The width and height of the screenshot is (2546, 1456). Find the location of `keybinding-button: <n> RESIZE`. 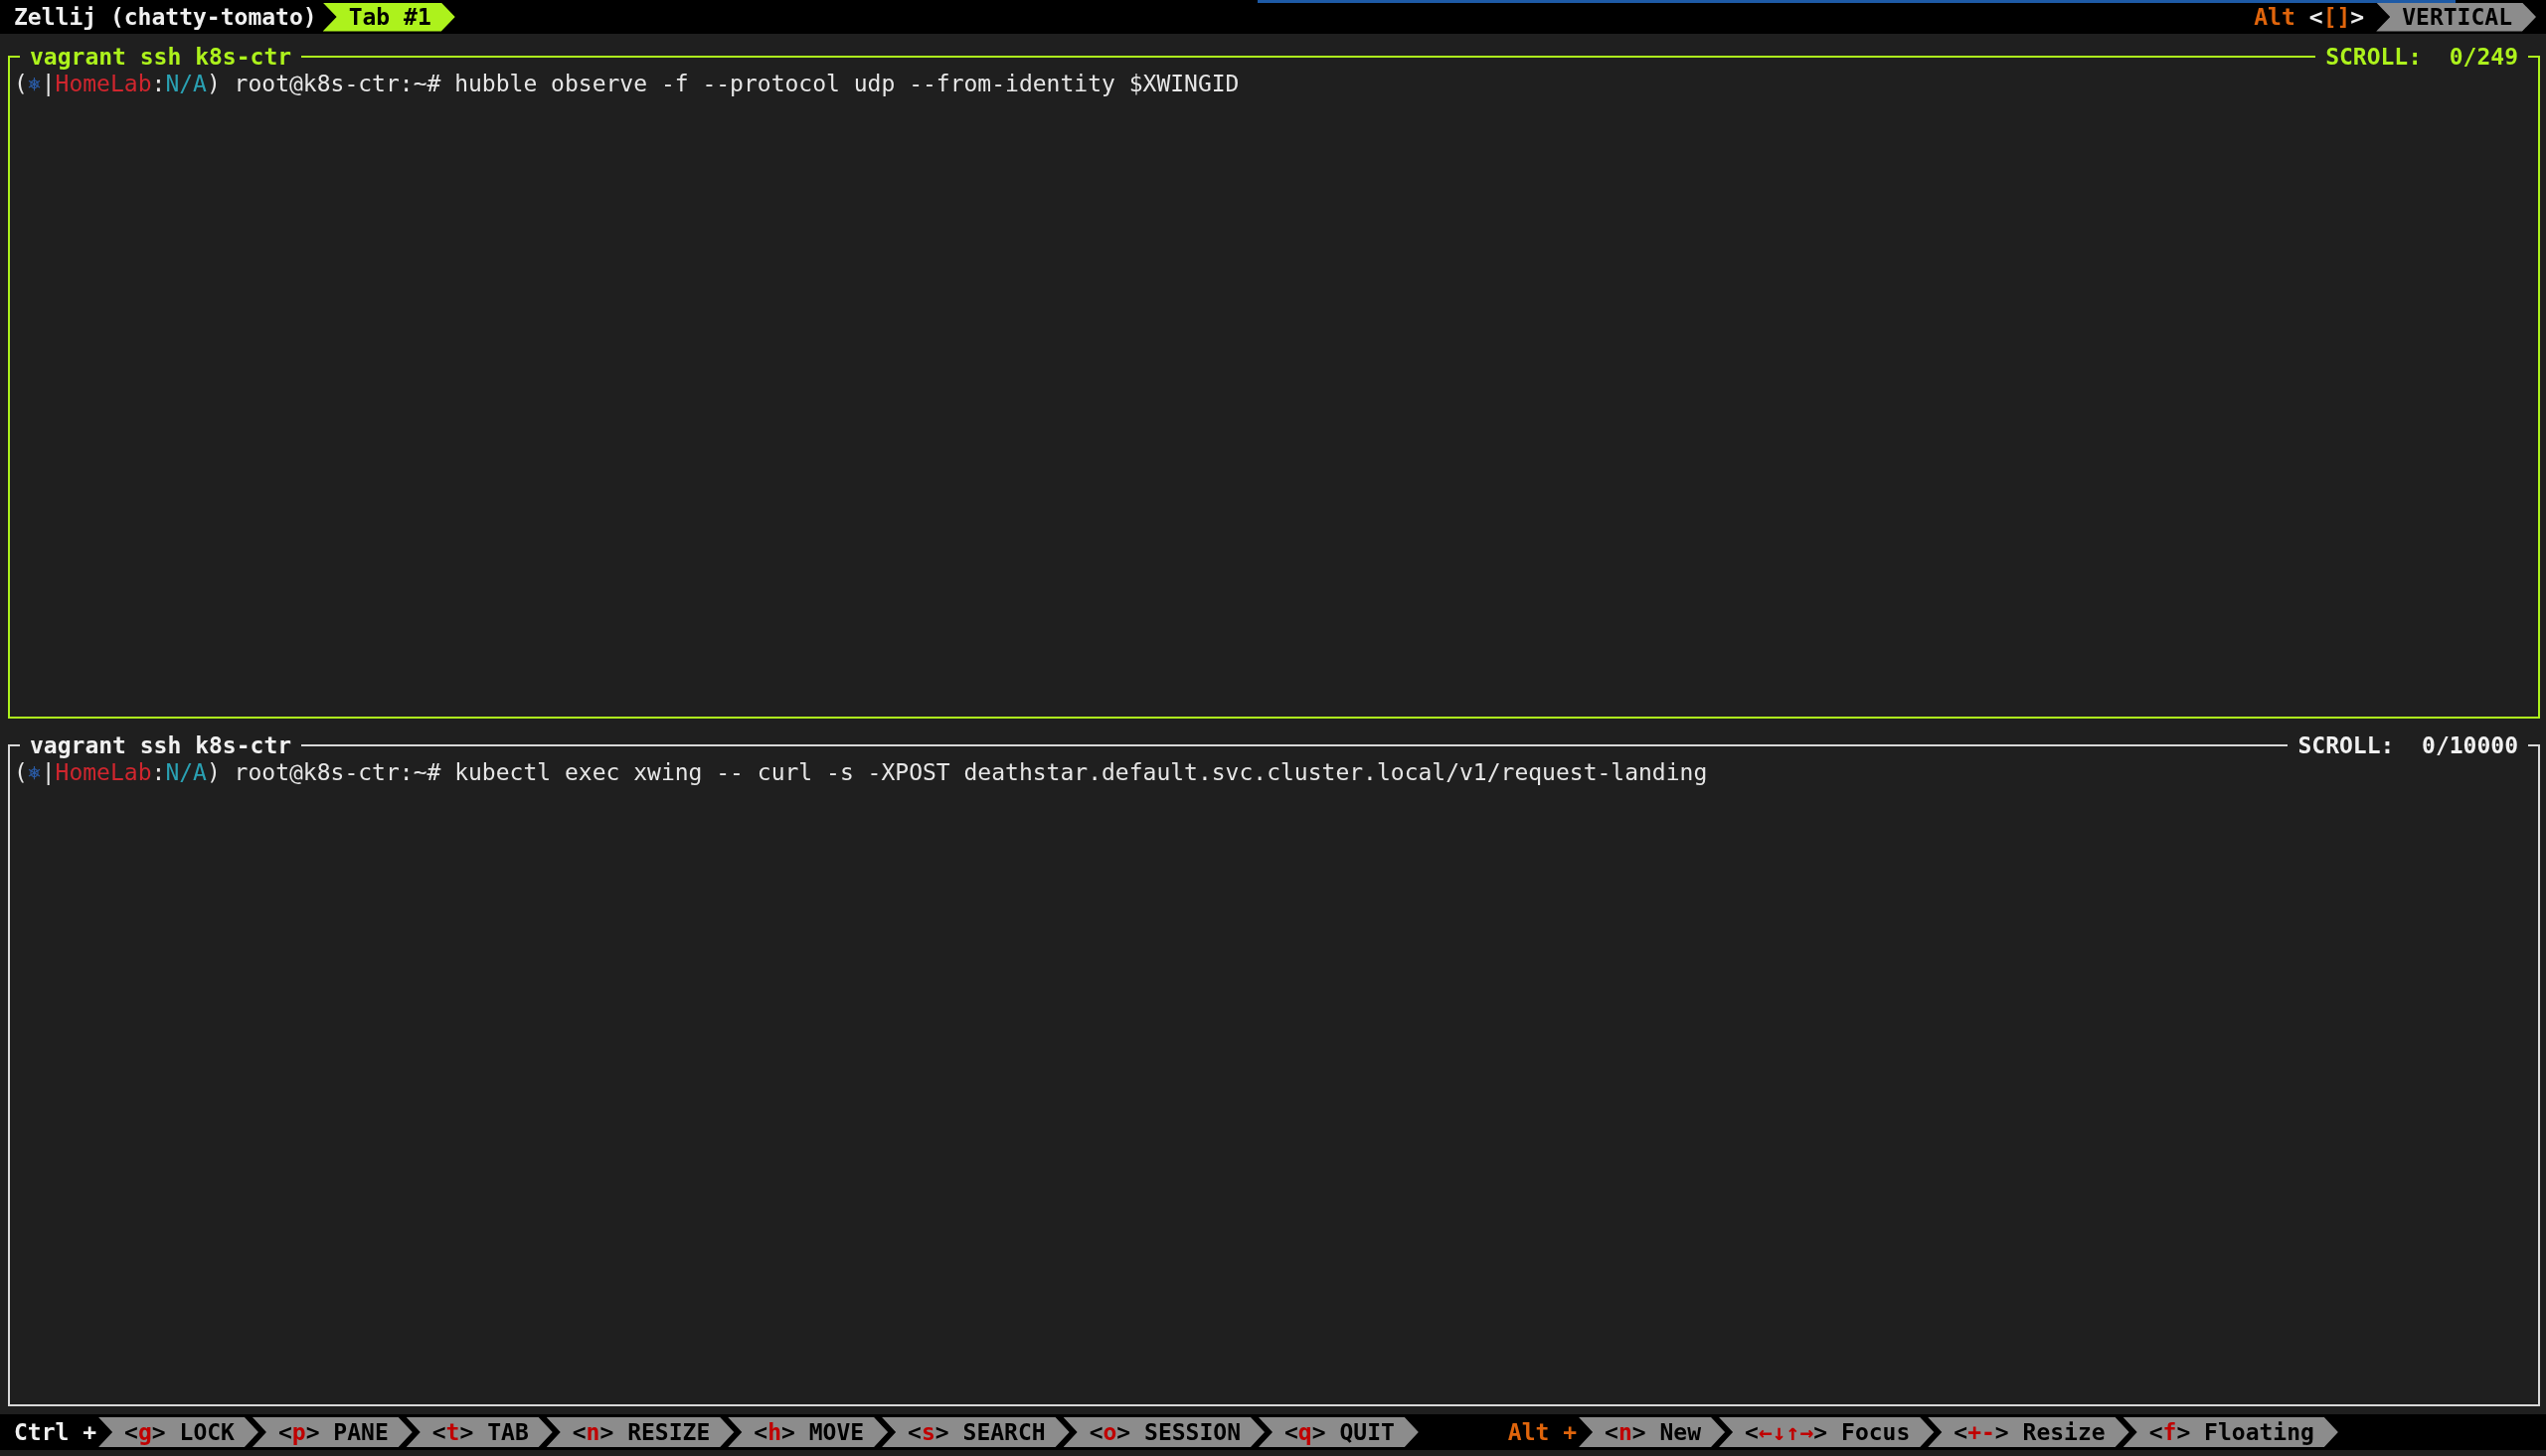

keybinding-button: <n> RESIZE is located at coordinates (640, 1432).